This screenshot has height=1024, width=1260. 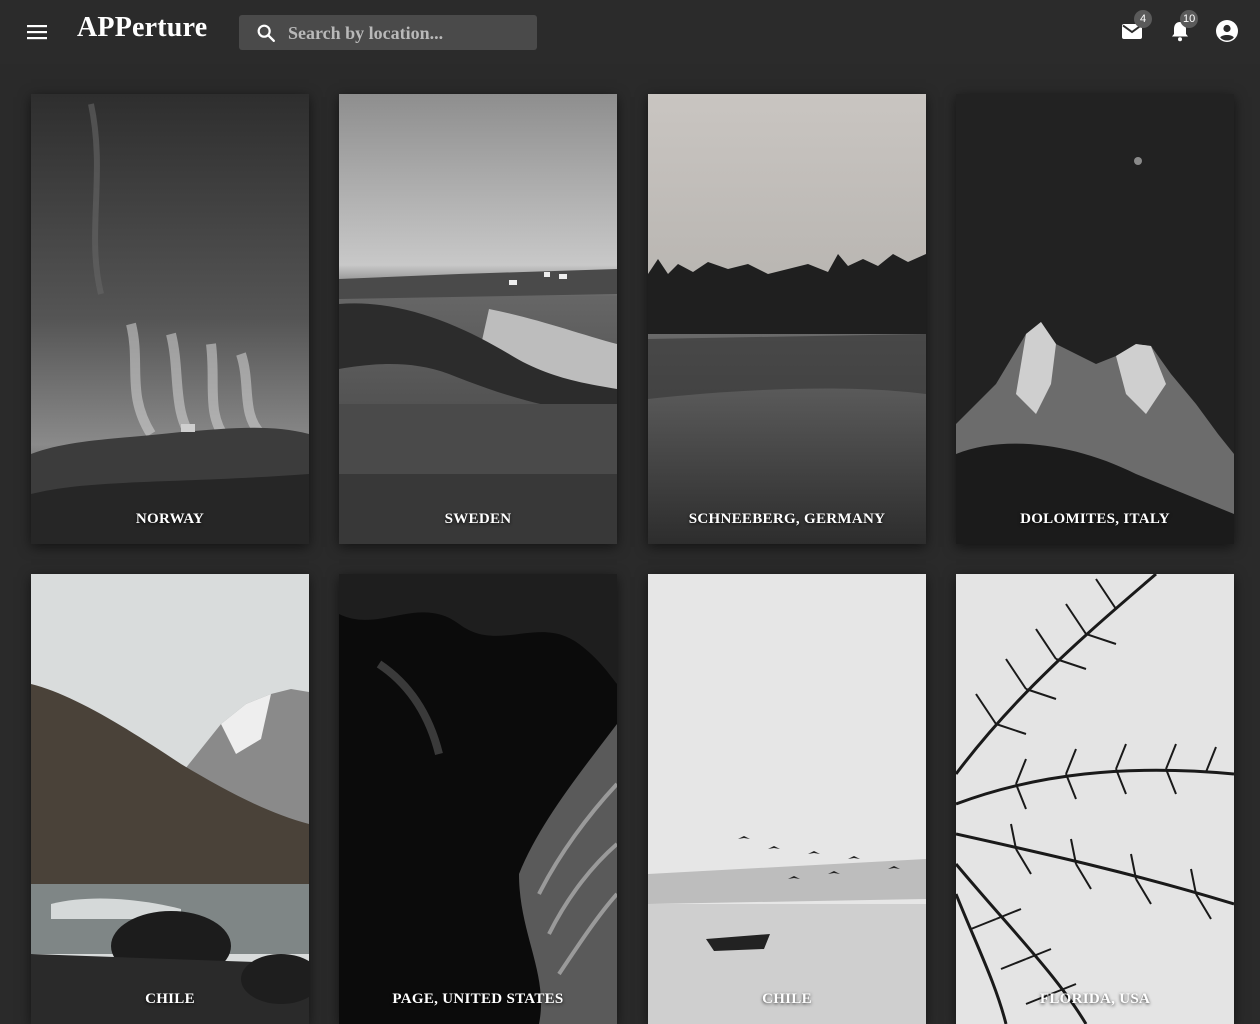 I want to click on photo-chile-lake, so click(x=787, y=799).